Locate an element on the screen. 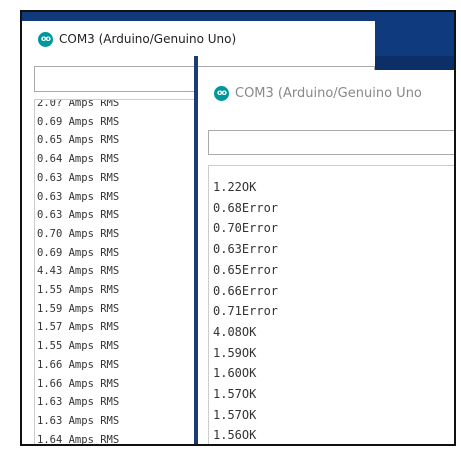 The image size is (461, 454). serial-output-line: 4.08OK is located at coordinates (235, 331).